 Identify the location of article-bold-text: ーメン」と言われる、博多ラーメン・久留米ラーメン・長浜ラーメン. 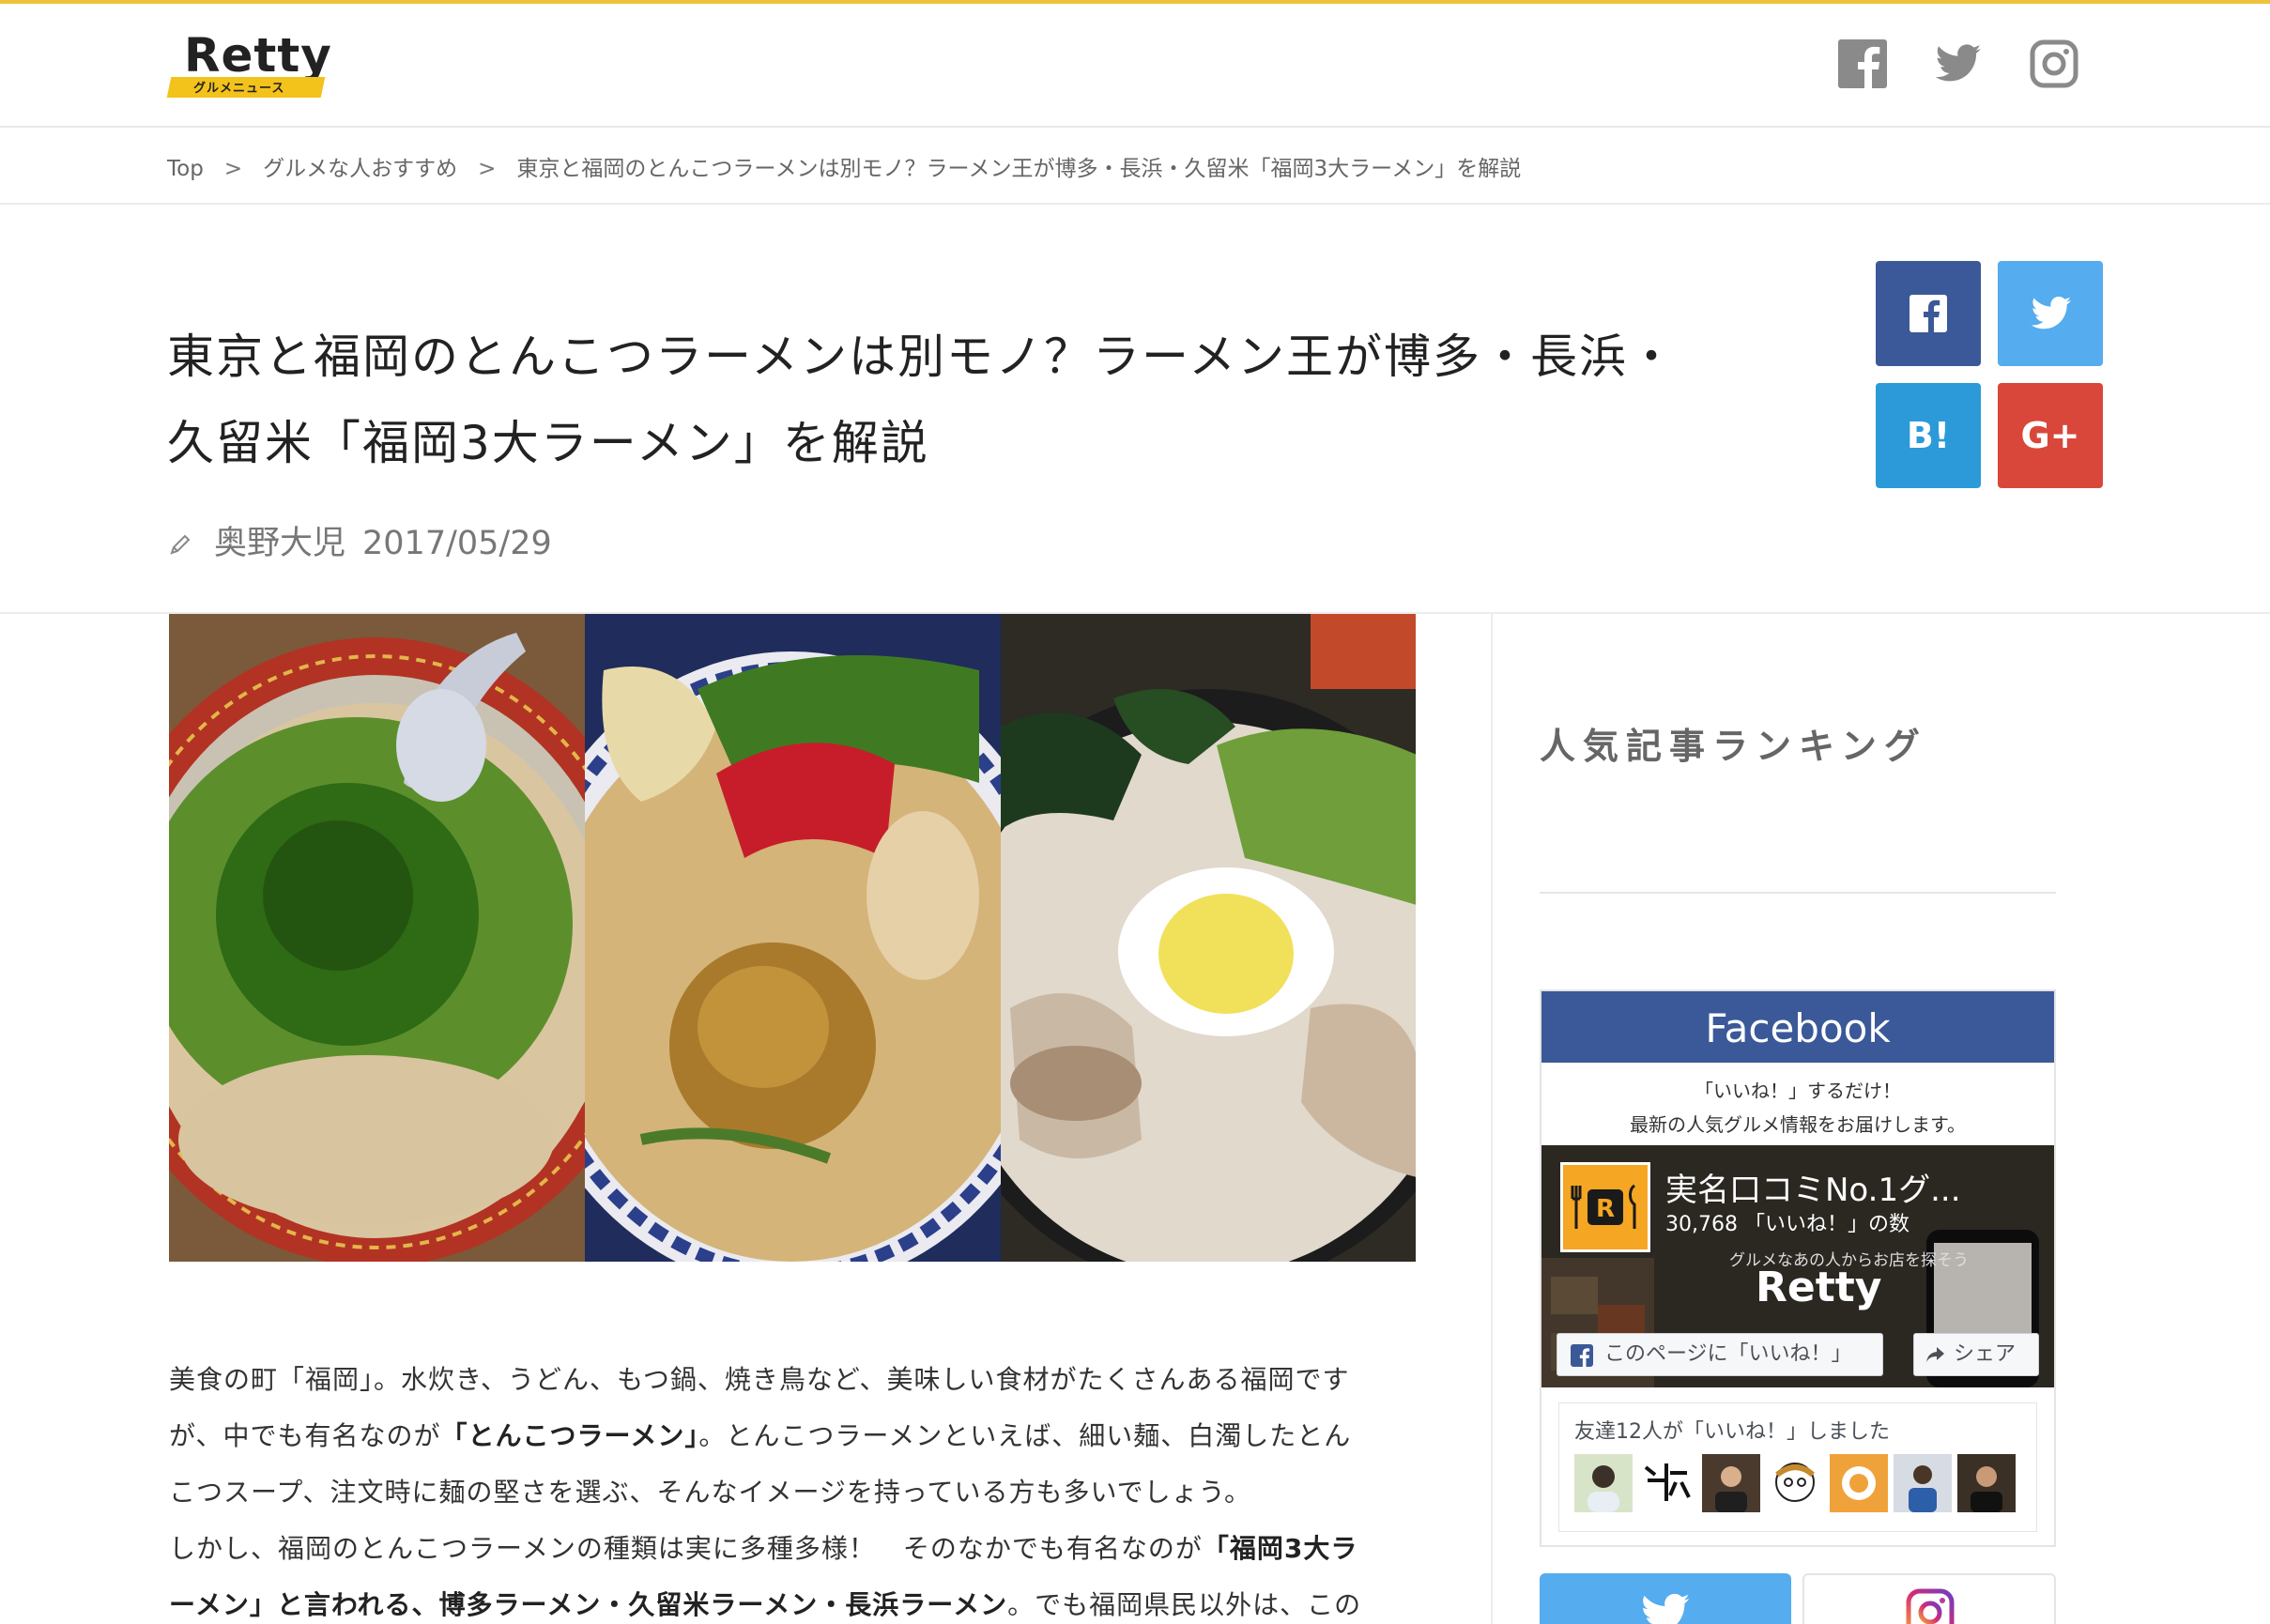
(588, 1604).